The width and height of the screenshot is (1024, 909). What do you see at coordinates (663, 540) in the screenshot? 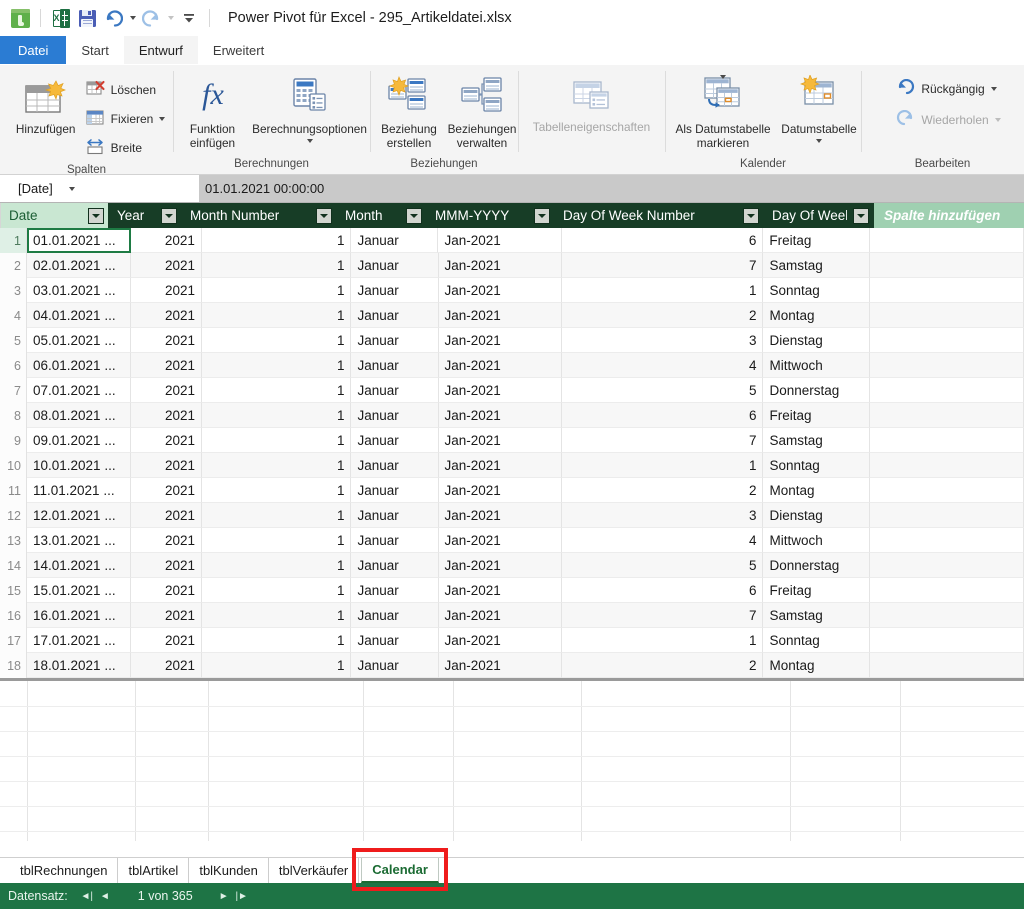
I see `table-cell: 4` at bounding box center [663, 540].